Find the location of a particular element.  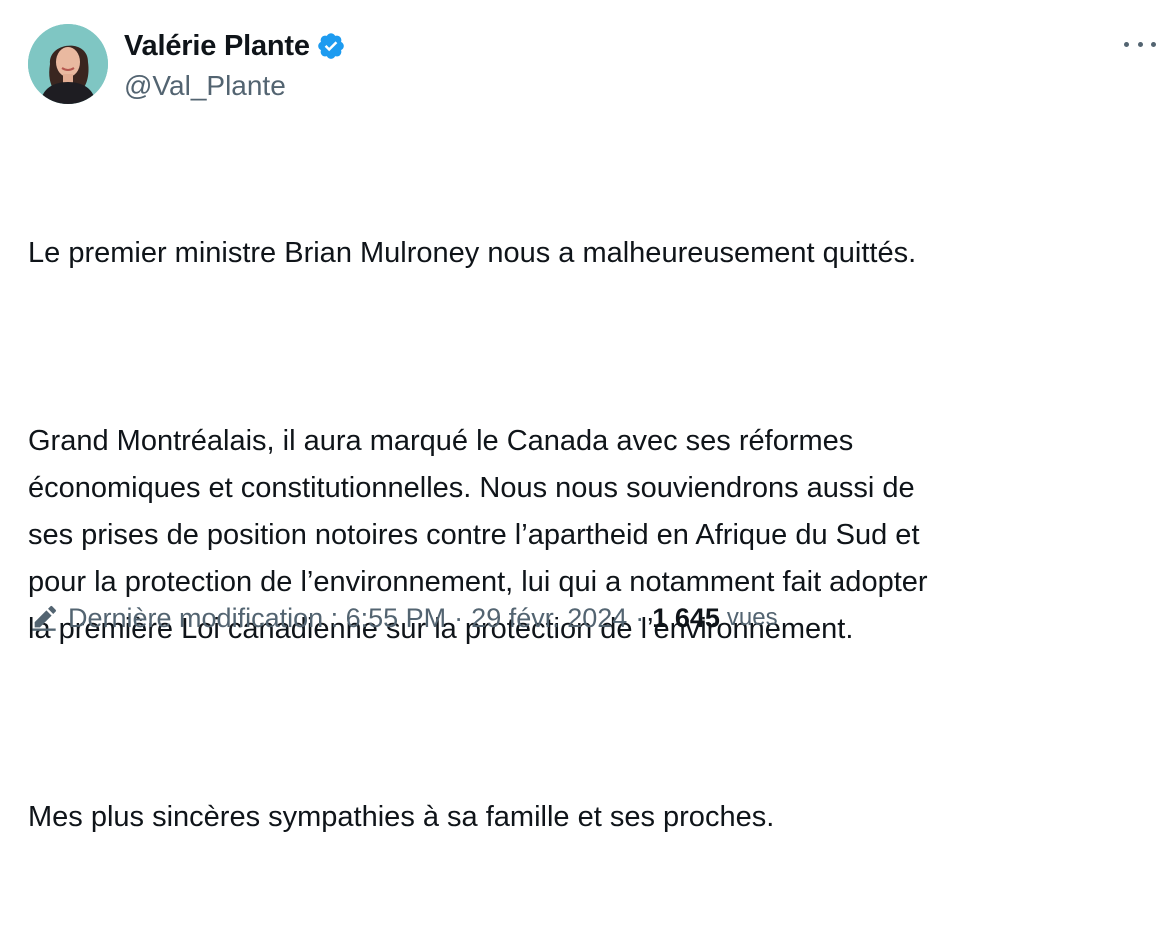

author-handle: @Val_Plante is located at coordinates (235, 86).